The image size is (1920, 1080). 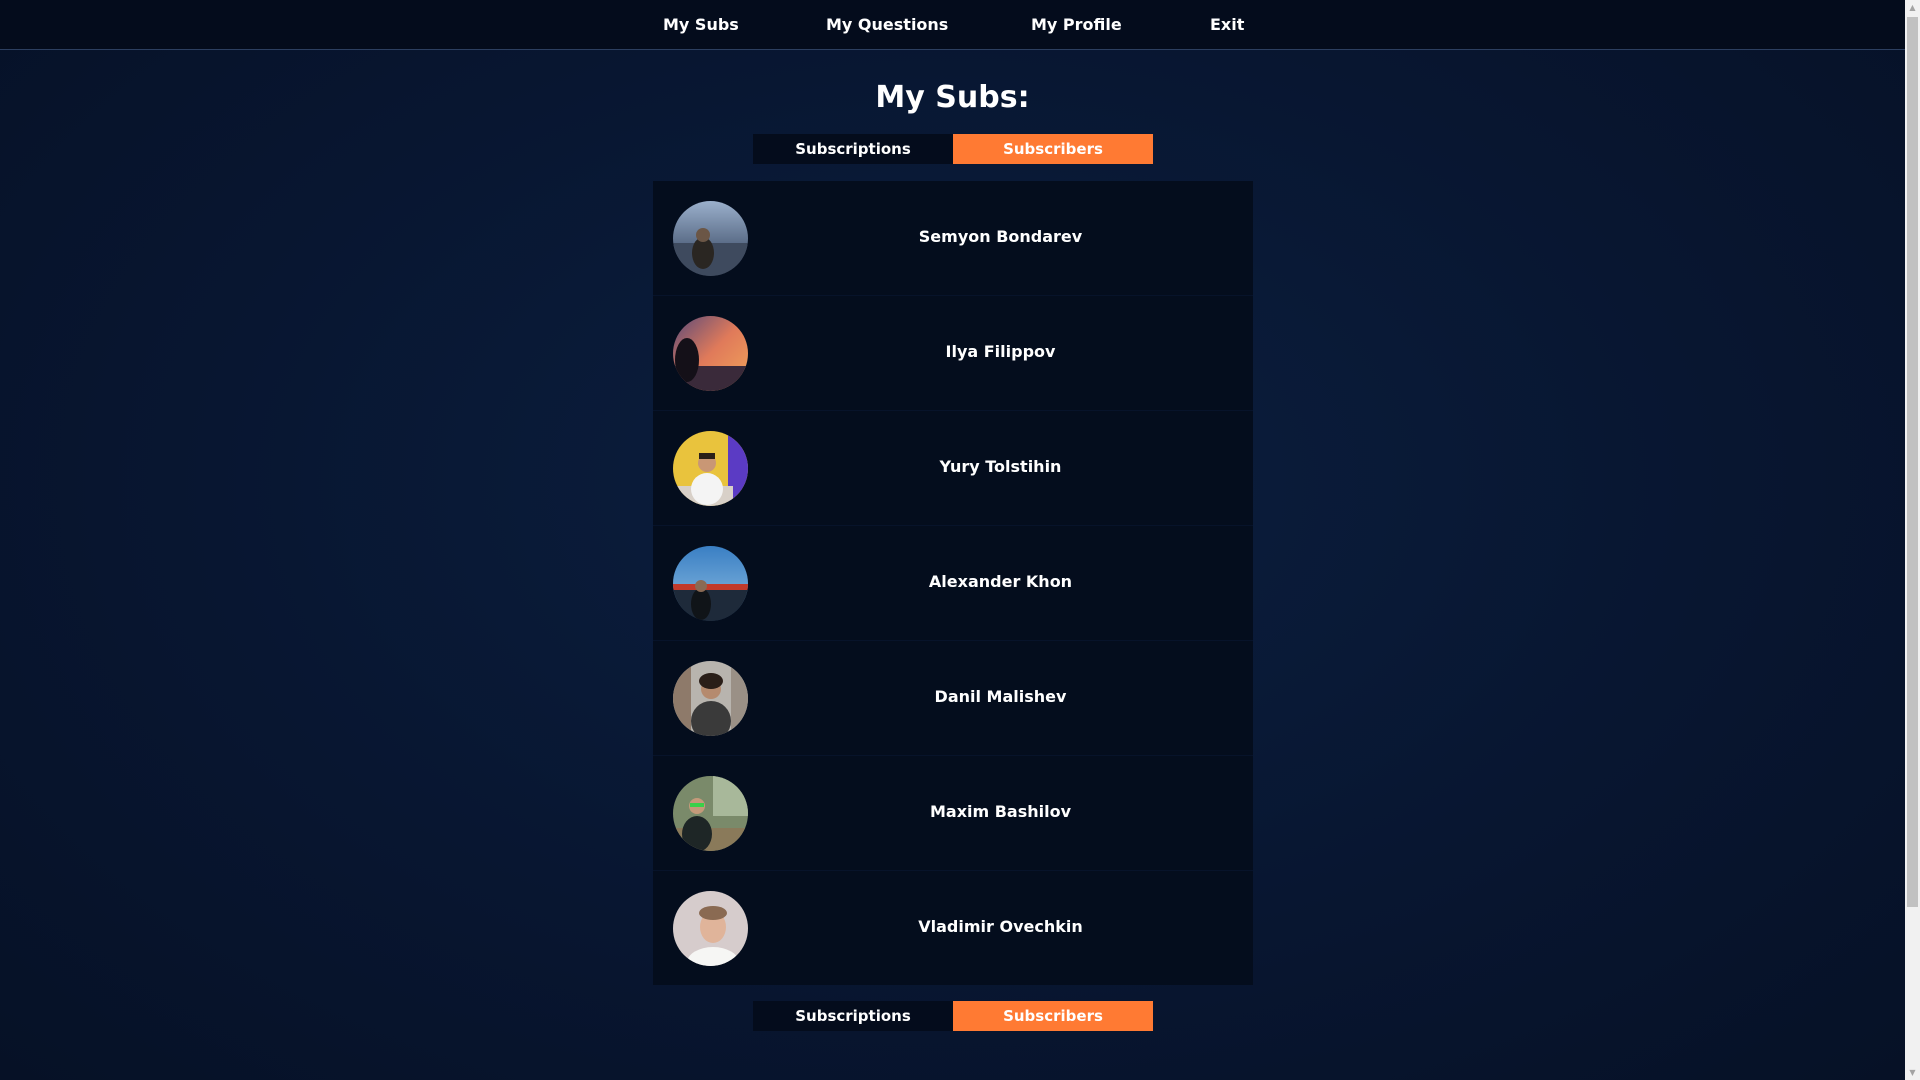 I want to click on page-title: My Subs:, so click(x=952, y=97).